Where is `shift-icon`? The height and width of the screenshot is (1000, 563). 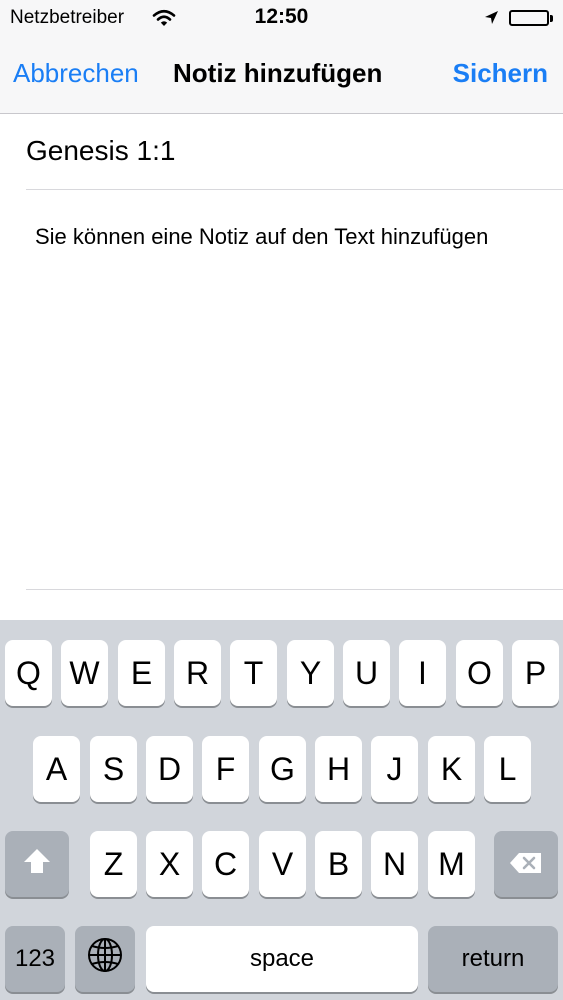
shift-icon is located at coordinates (37, 864).